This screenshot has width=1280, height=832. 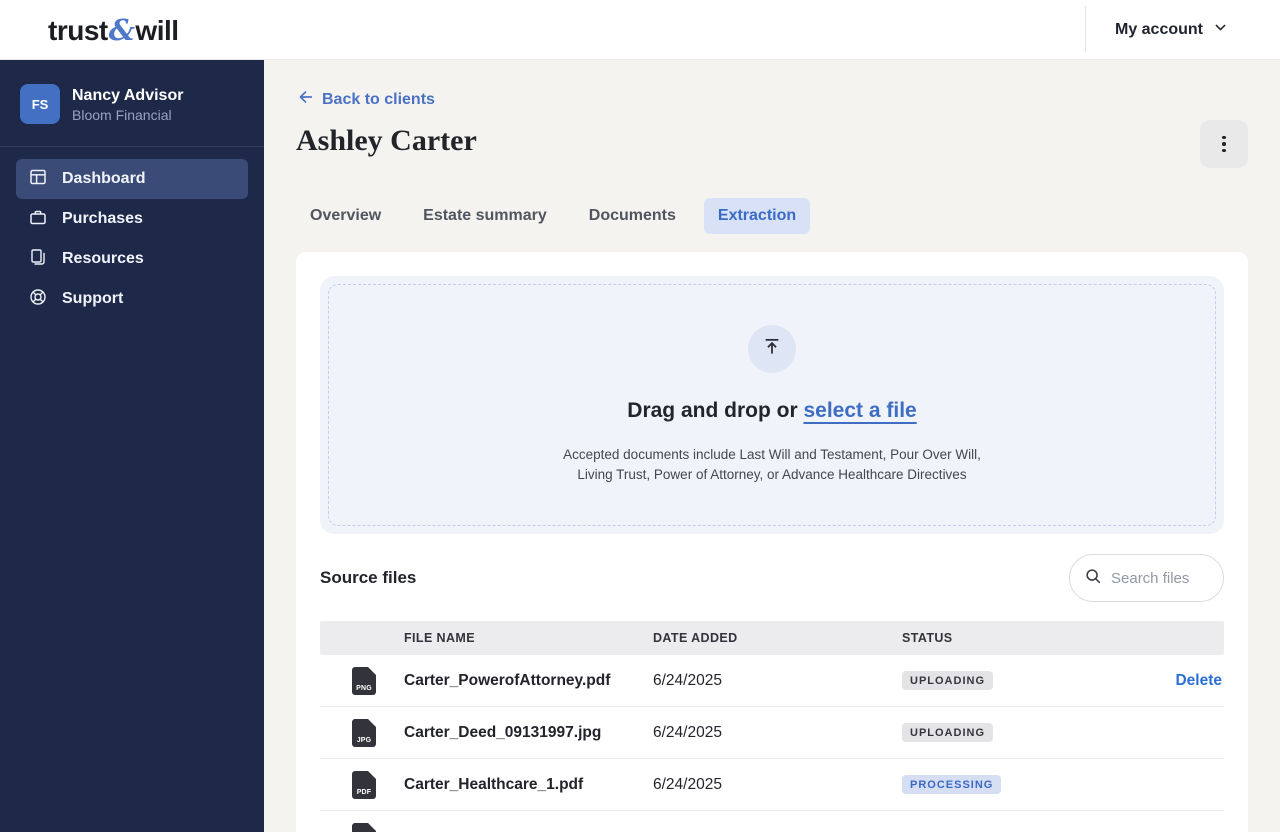 What do you see at coordinates (439, 638) in the screenshot?
I see `column-file-name: FILE NAME` at bounding box center [439, 638].